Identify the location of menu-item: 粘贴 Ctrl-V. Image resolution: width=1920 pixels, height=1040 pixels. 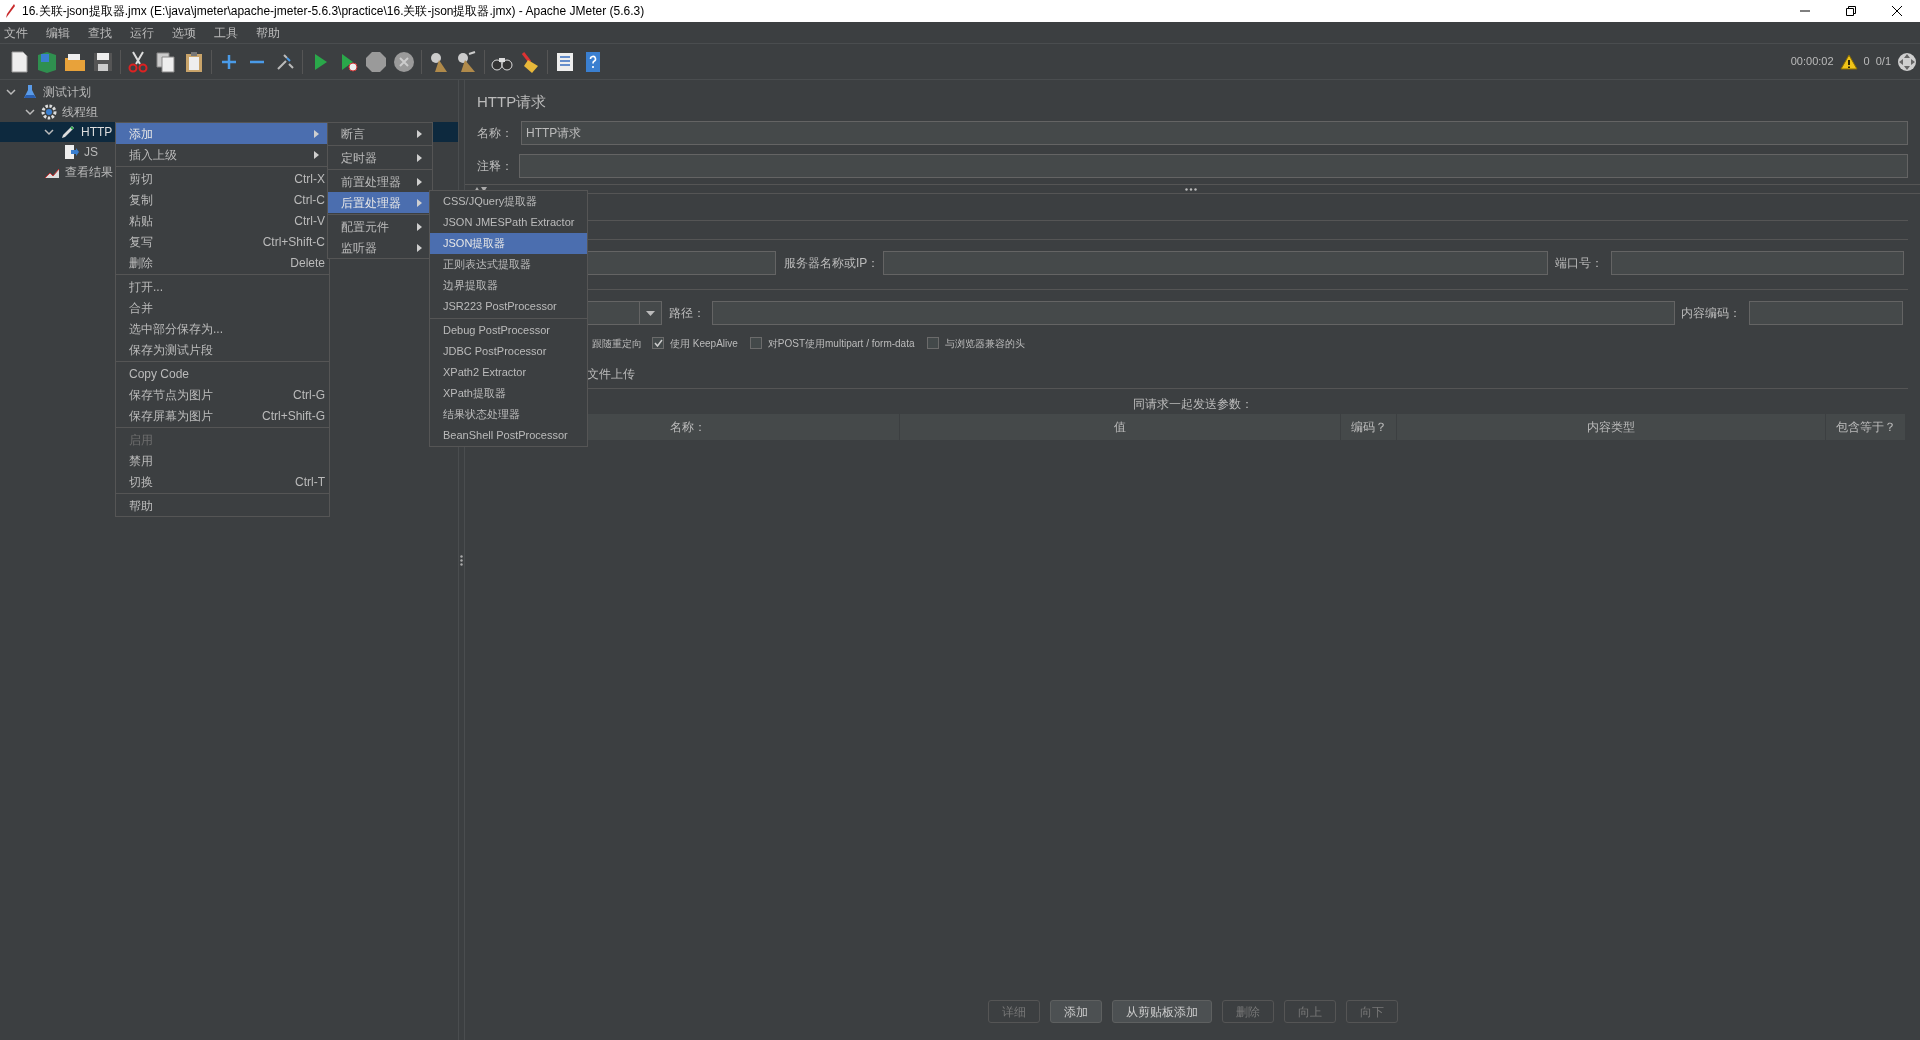
(222, 220).